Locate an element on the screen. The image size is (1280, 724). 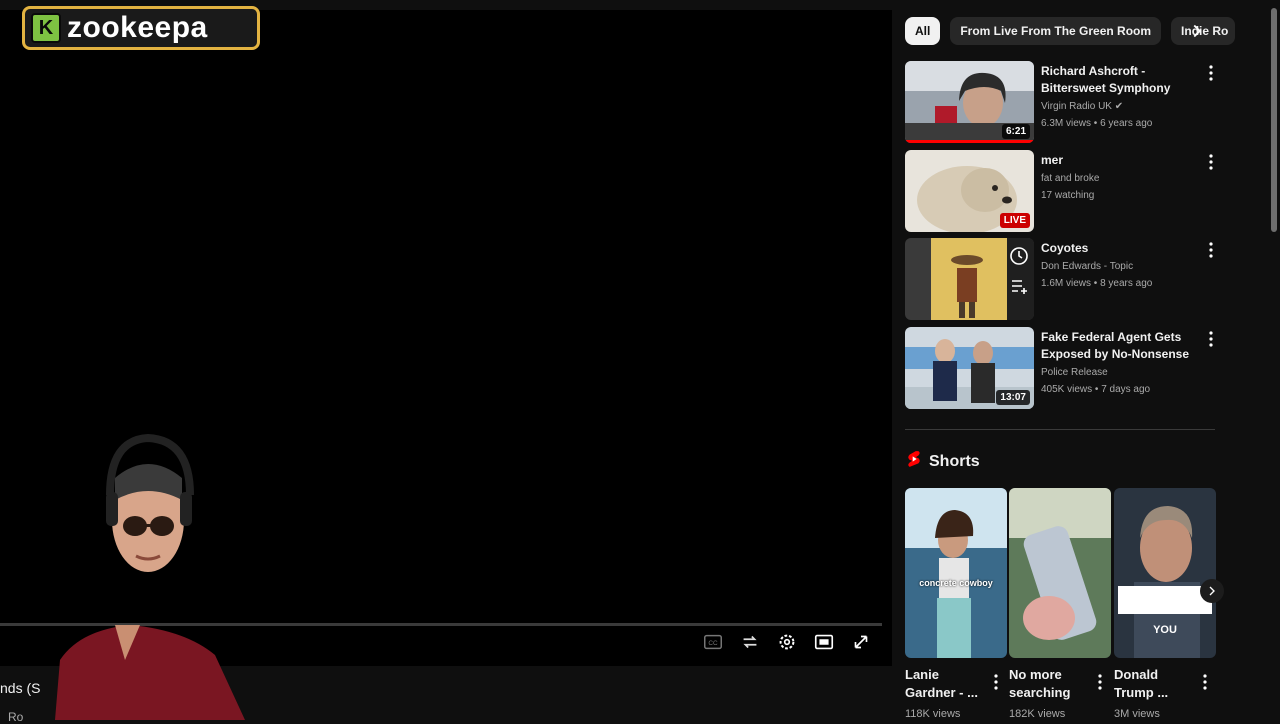
short-item: YOU Donald Trump ... 3M views is located at coordinates (1165, 604).